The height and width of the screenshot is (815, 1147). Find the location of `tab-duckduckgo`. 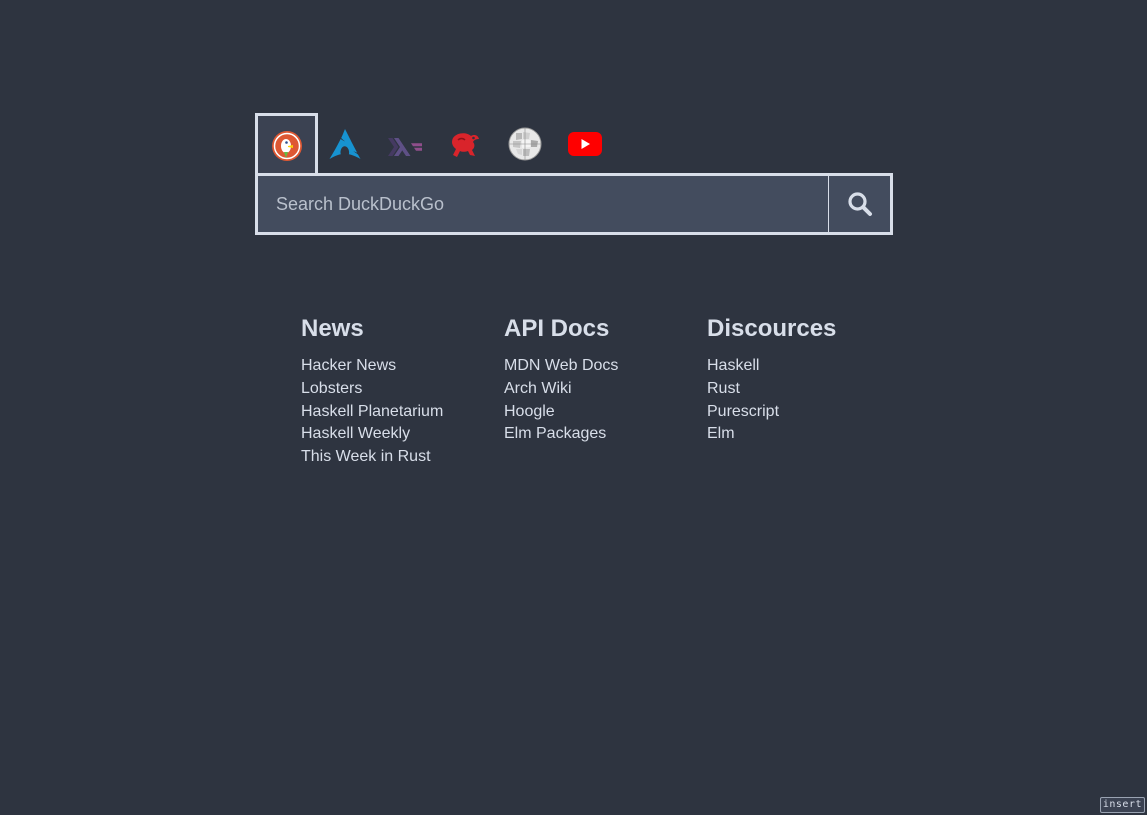

tab-duckduckgo is located at coordinates (286, 144).